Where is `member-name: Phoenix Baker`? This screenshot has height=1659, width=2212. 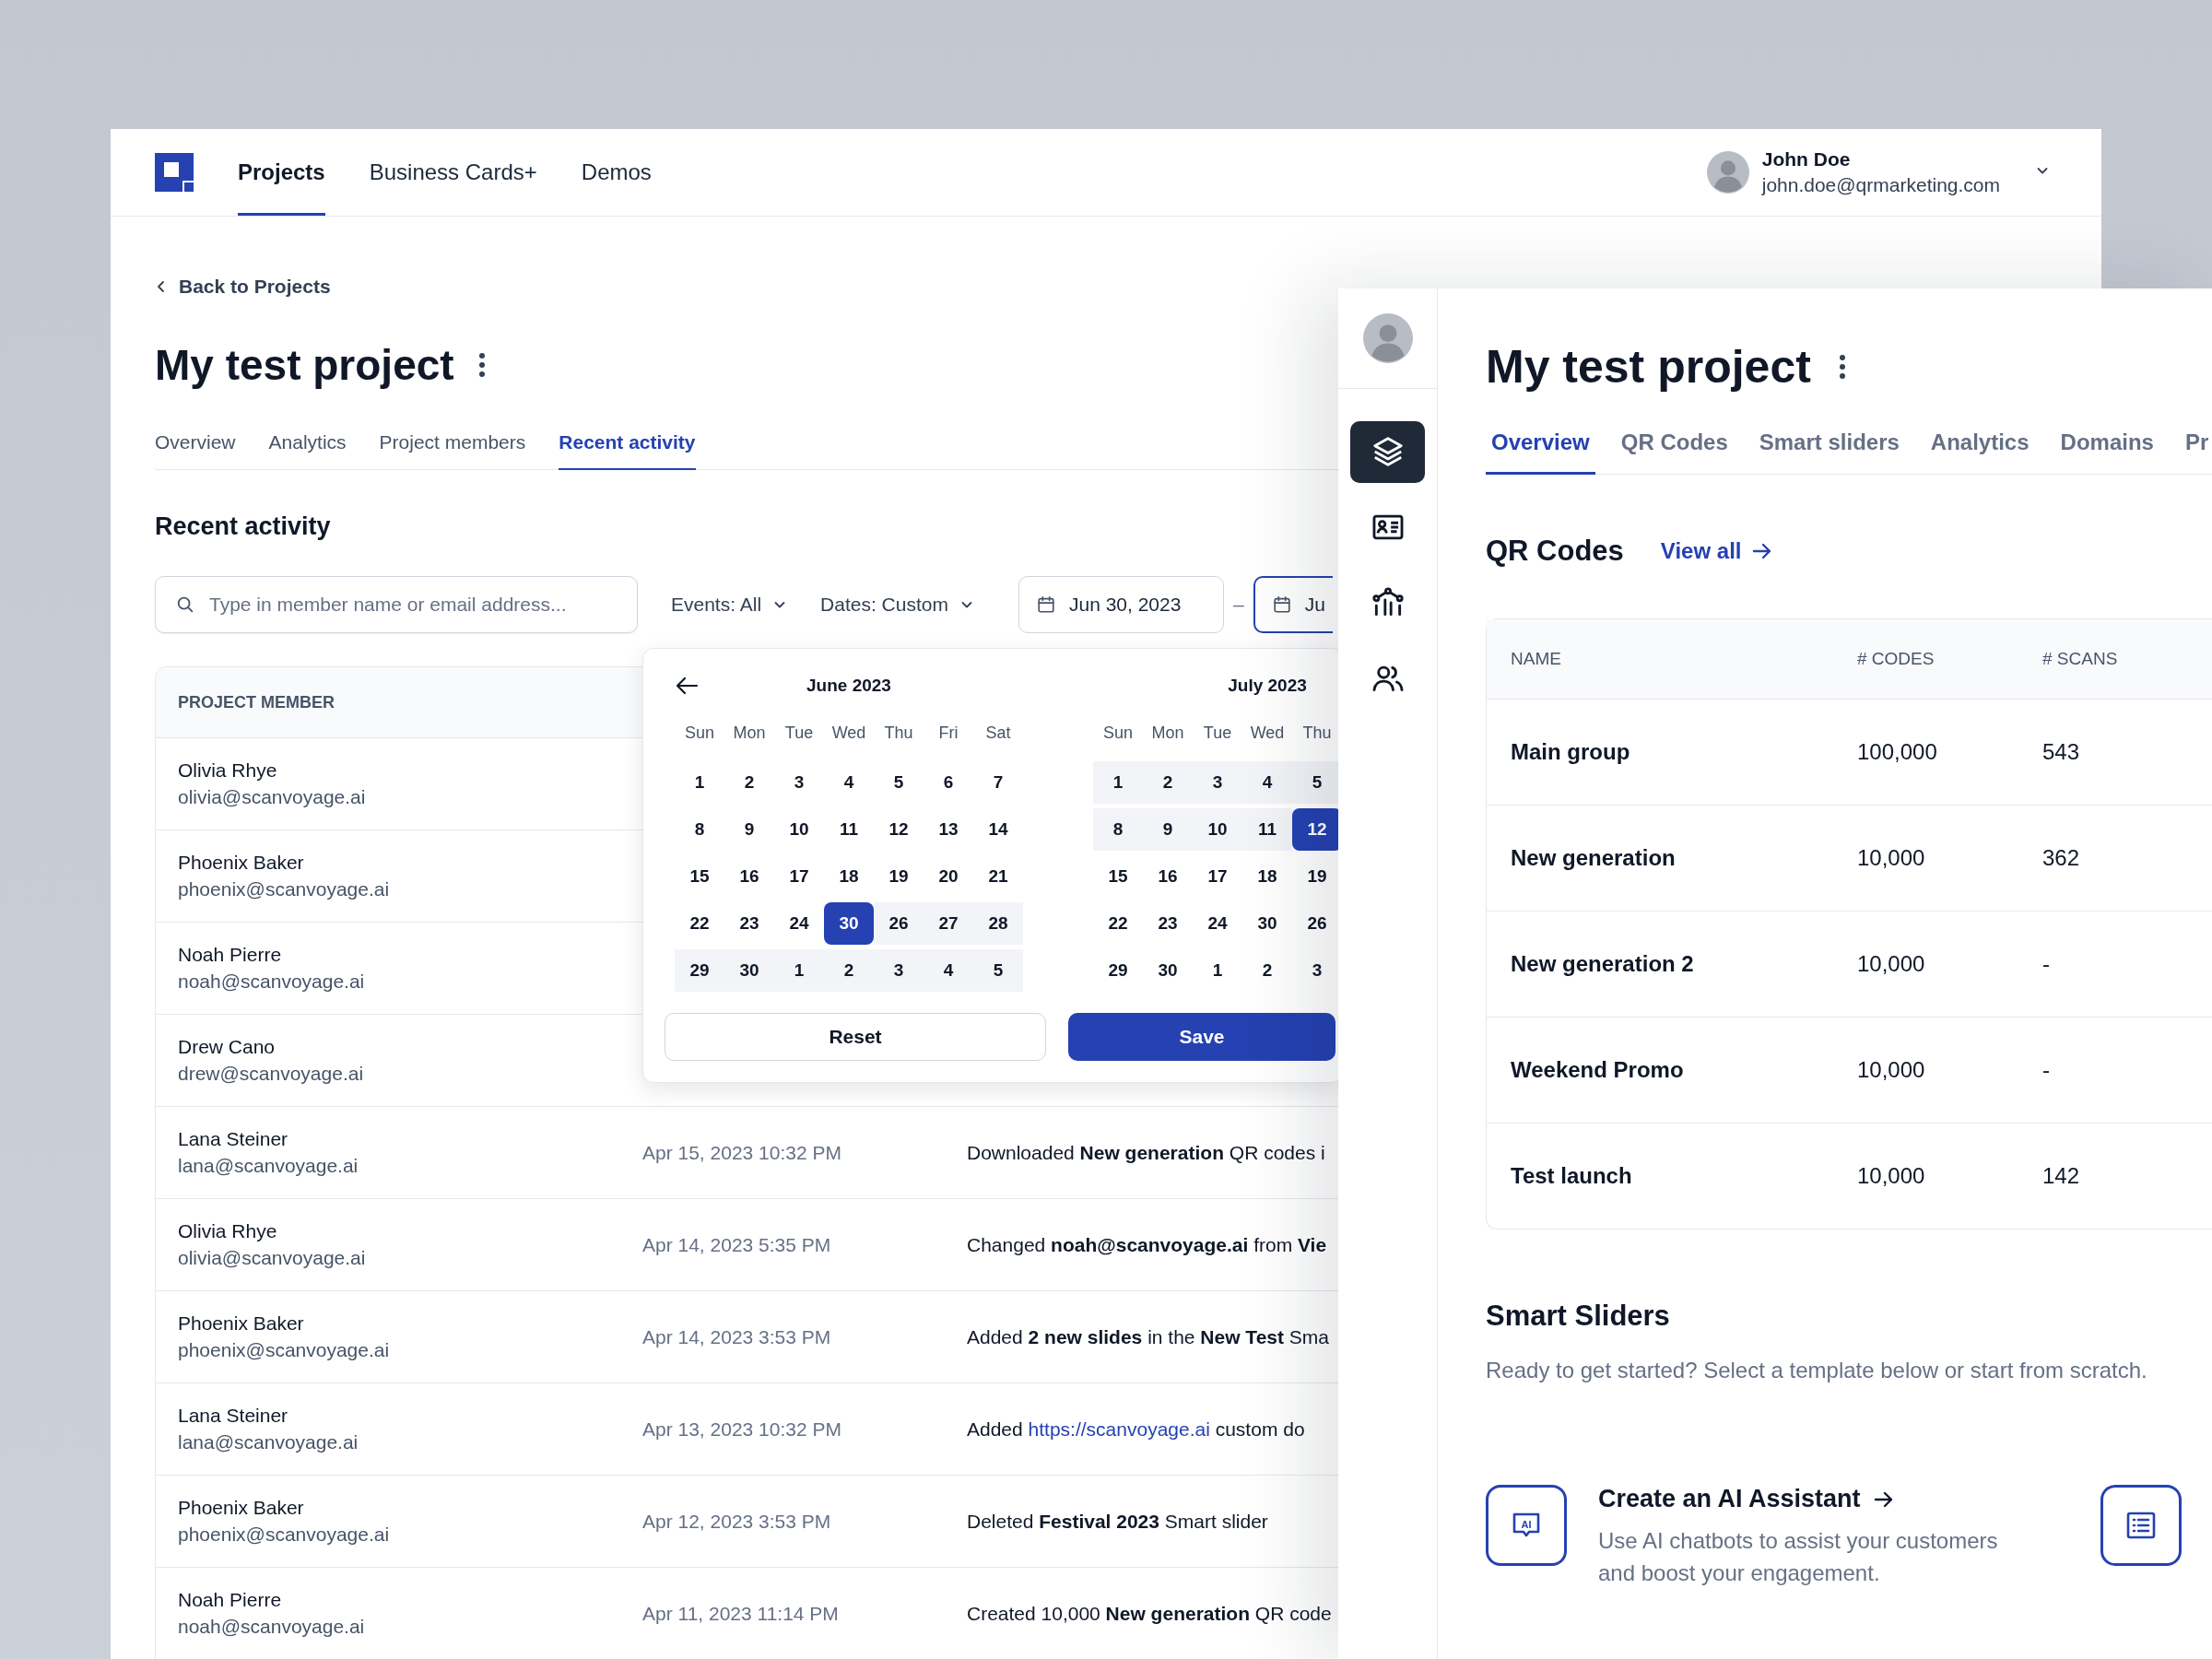
member-name: Phoenix Baker is located at coordinates (241, 1323).